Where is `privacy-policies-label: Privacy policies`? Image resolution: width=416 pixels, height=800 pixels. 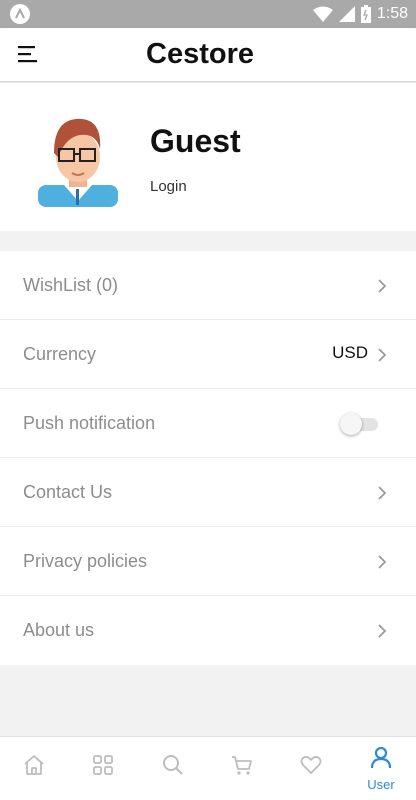 privacy-policies-label: Privacy policies is located at coordinates (85, 561).